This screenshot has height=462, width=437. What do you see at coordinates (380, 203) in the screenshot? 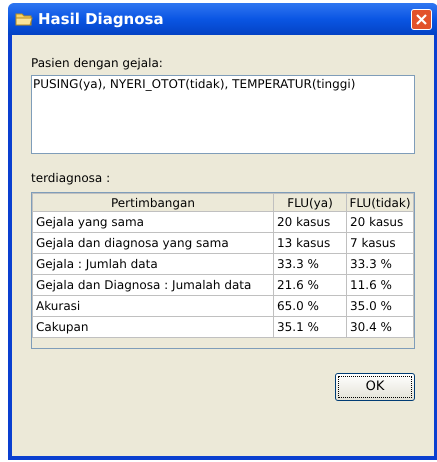
I see `column-header: FLU(tidak)` at bounding box center [380, 203].